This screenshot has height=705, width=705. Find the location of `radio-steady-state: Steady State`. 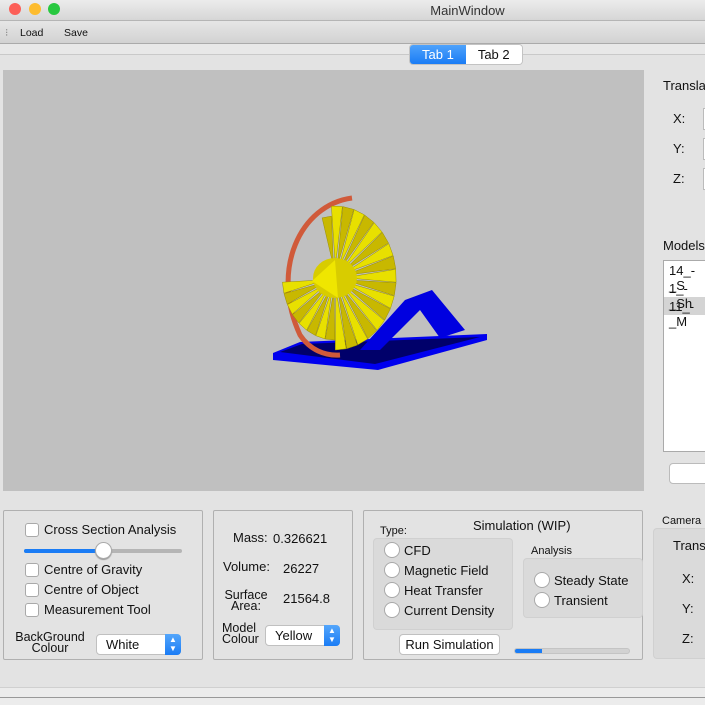

radio-steady-state: Steady State is located at coordinates (581, 580).